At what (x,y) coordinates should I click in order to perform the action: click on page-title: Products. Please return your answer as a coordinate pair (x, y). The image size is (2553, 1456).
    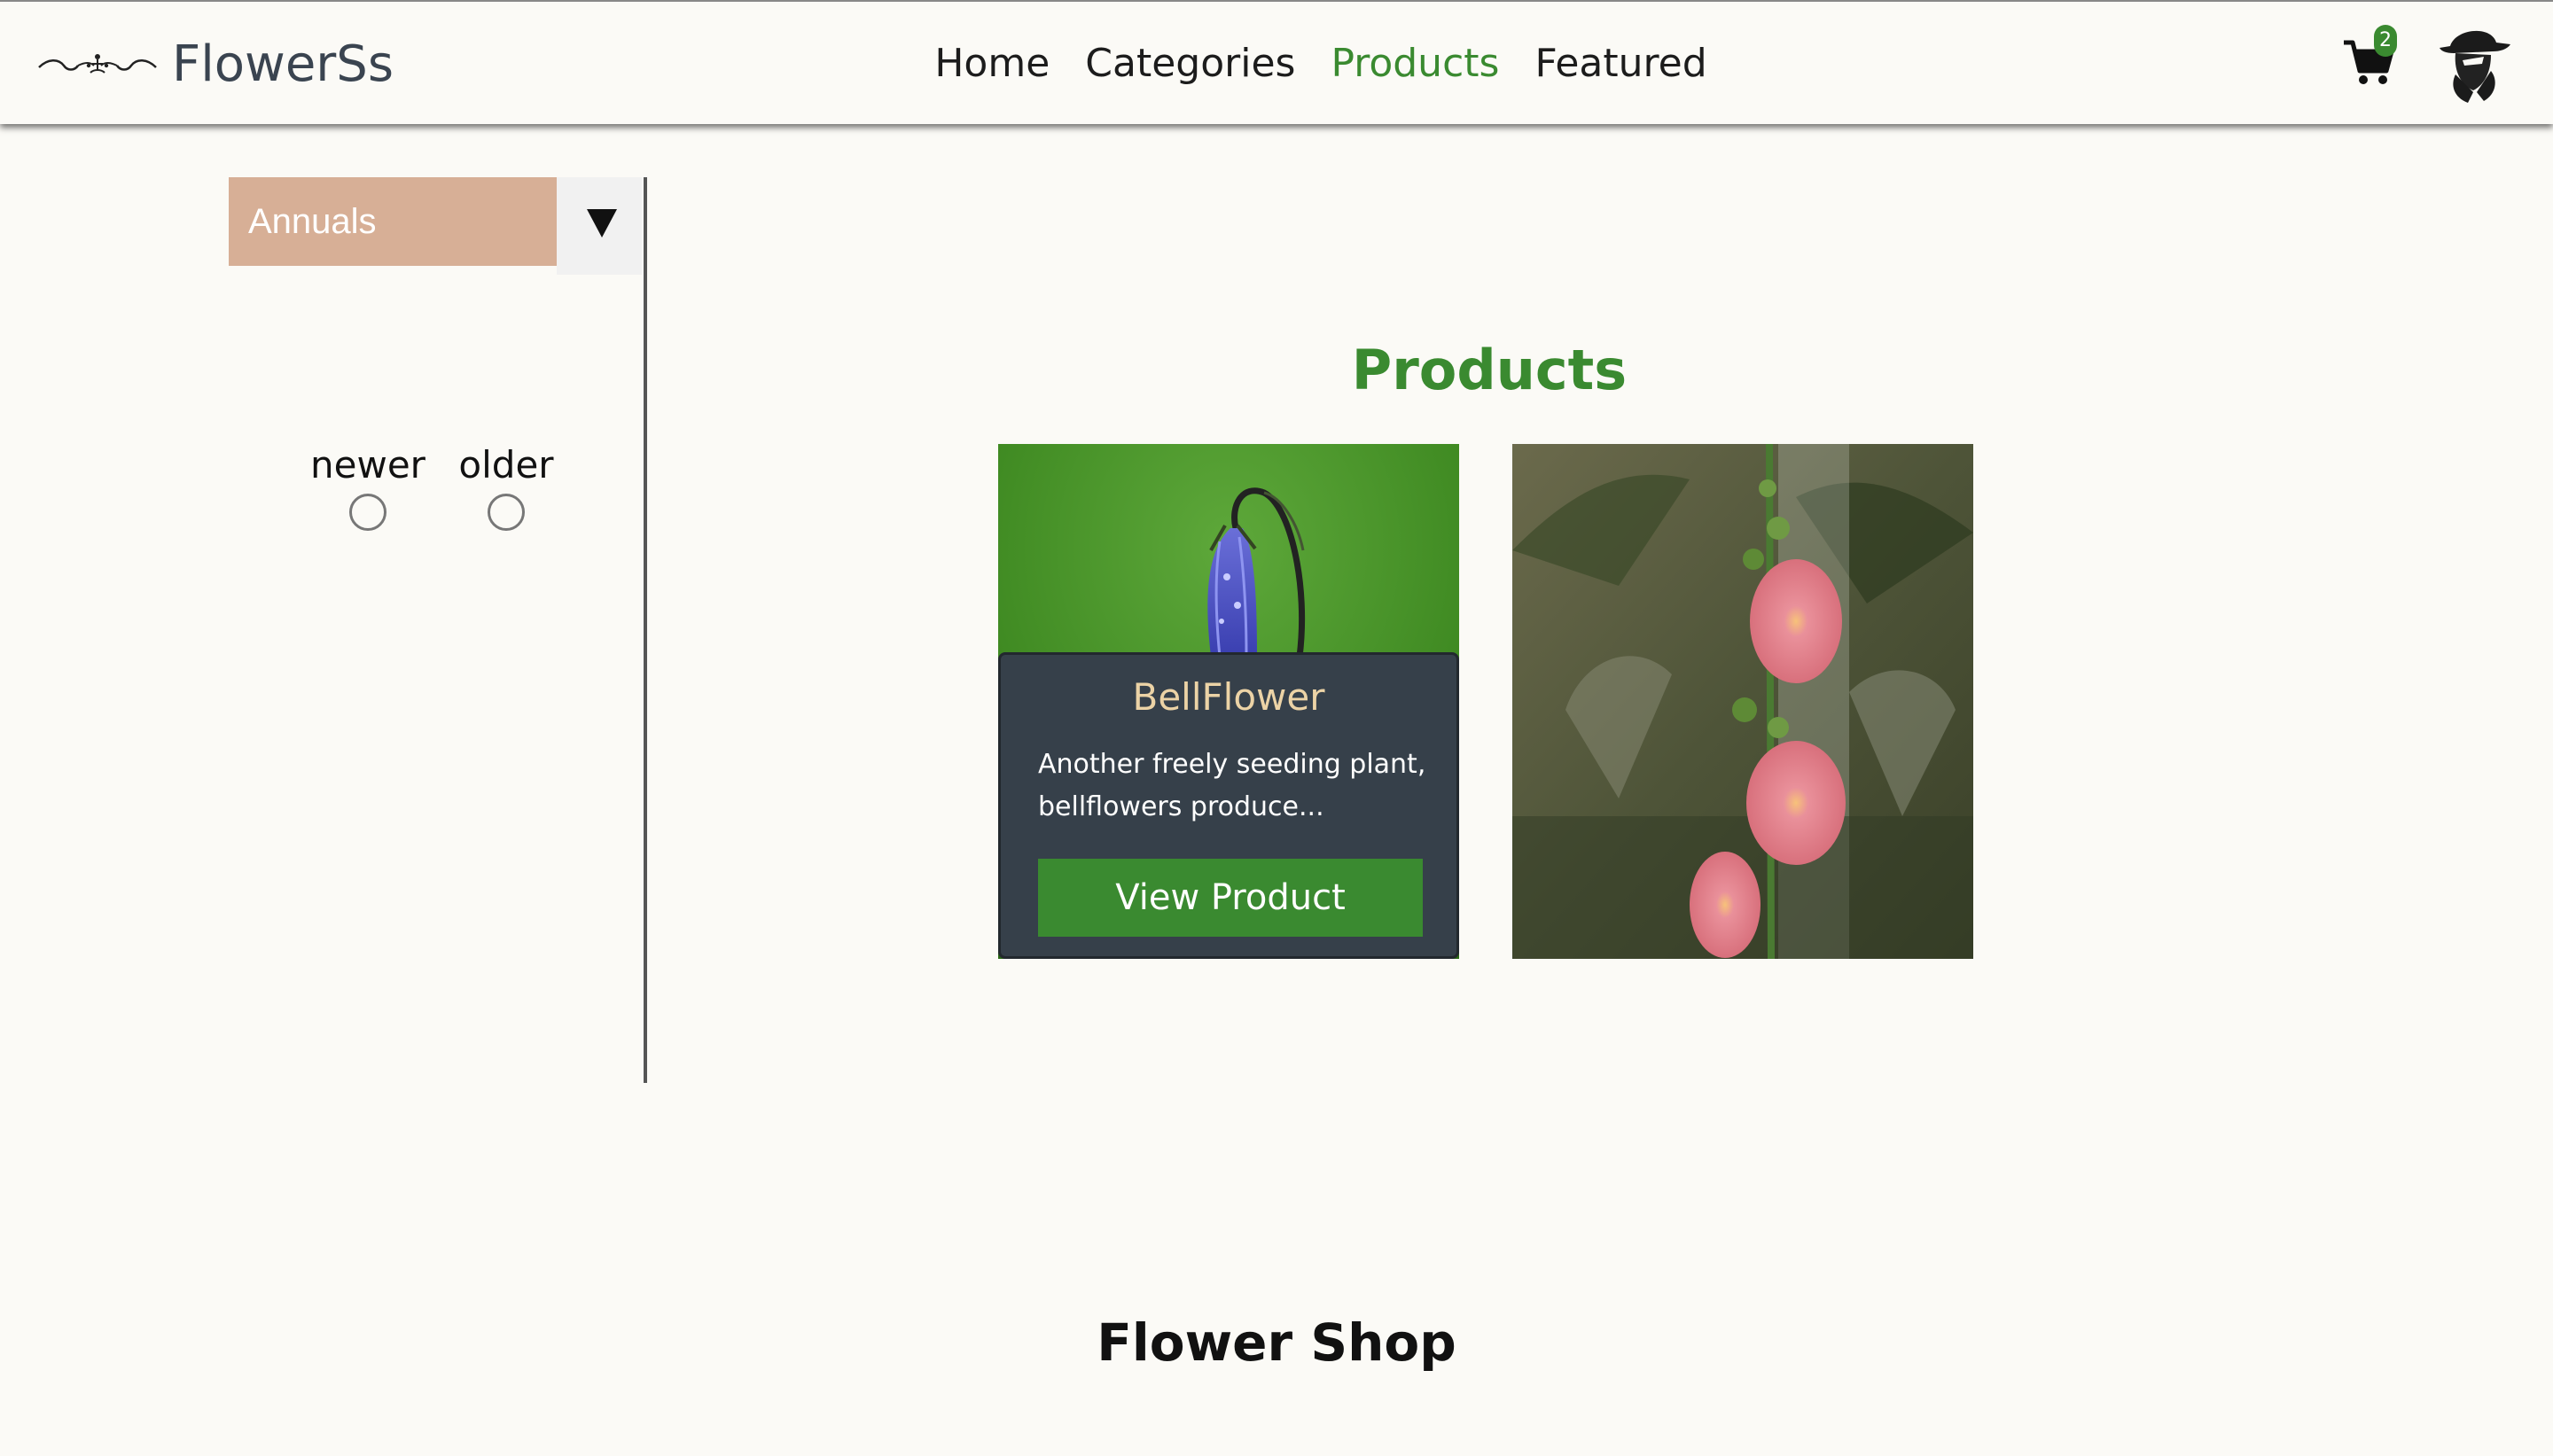
    Looking at the image, I should click on (1489, 370).